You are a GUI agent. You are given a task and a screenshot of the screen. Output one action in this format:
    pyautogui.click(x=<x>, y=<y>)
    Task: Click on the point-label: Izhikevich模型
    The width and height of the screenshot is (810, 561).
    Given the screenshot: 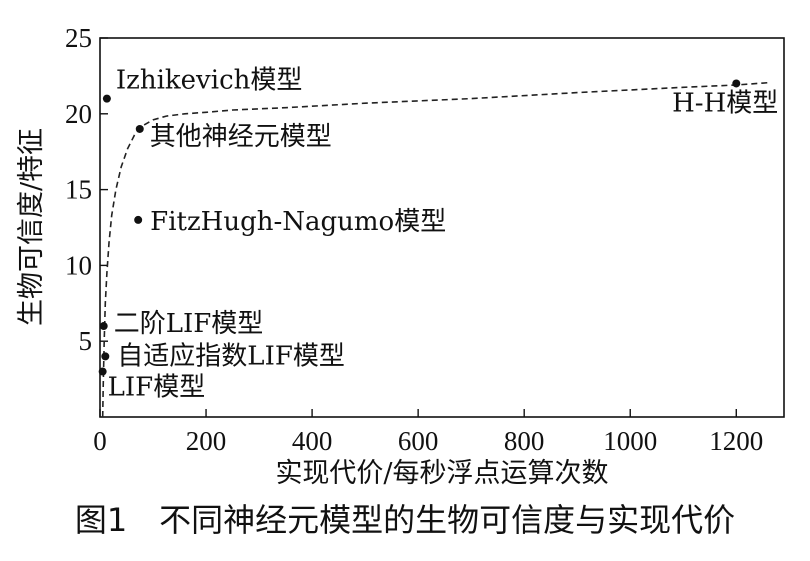 What is the action you would take?
    pyautogui.click(x=209, y=81)
    